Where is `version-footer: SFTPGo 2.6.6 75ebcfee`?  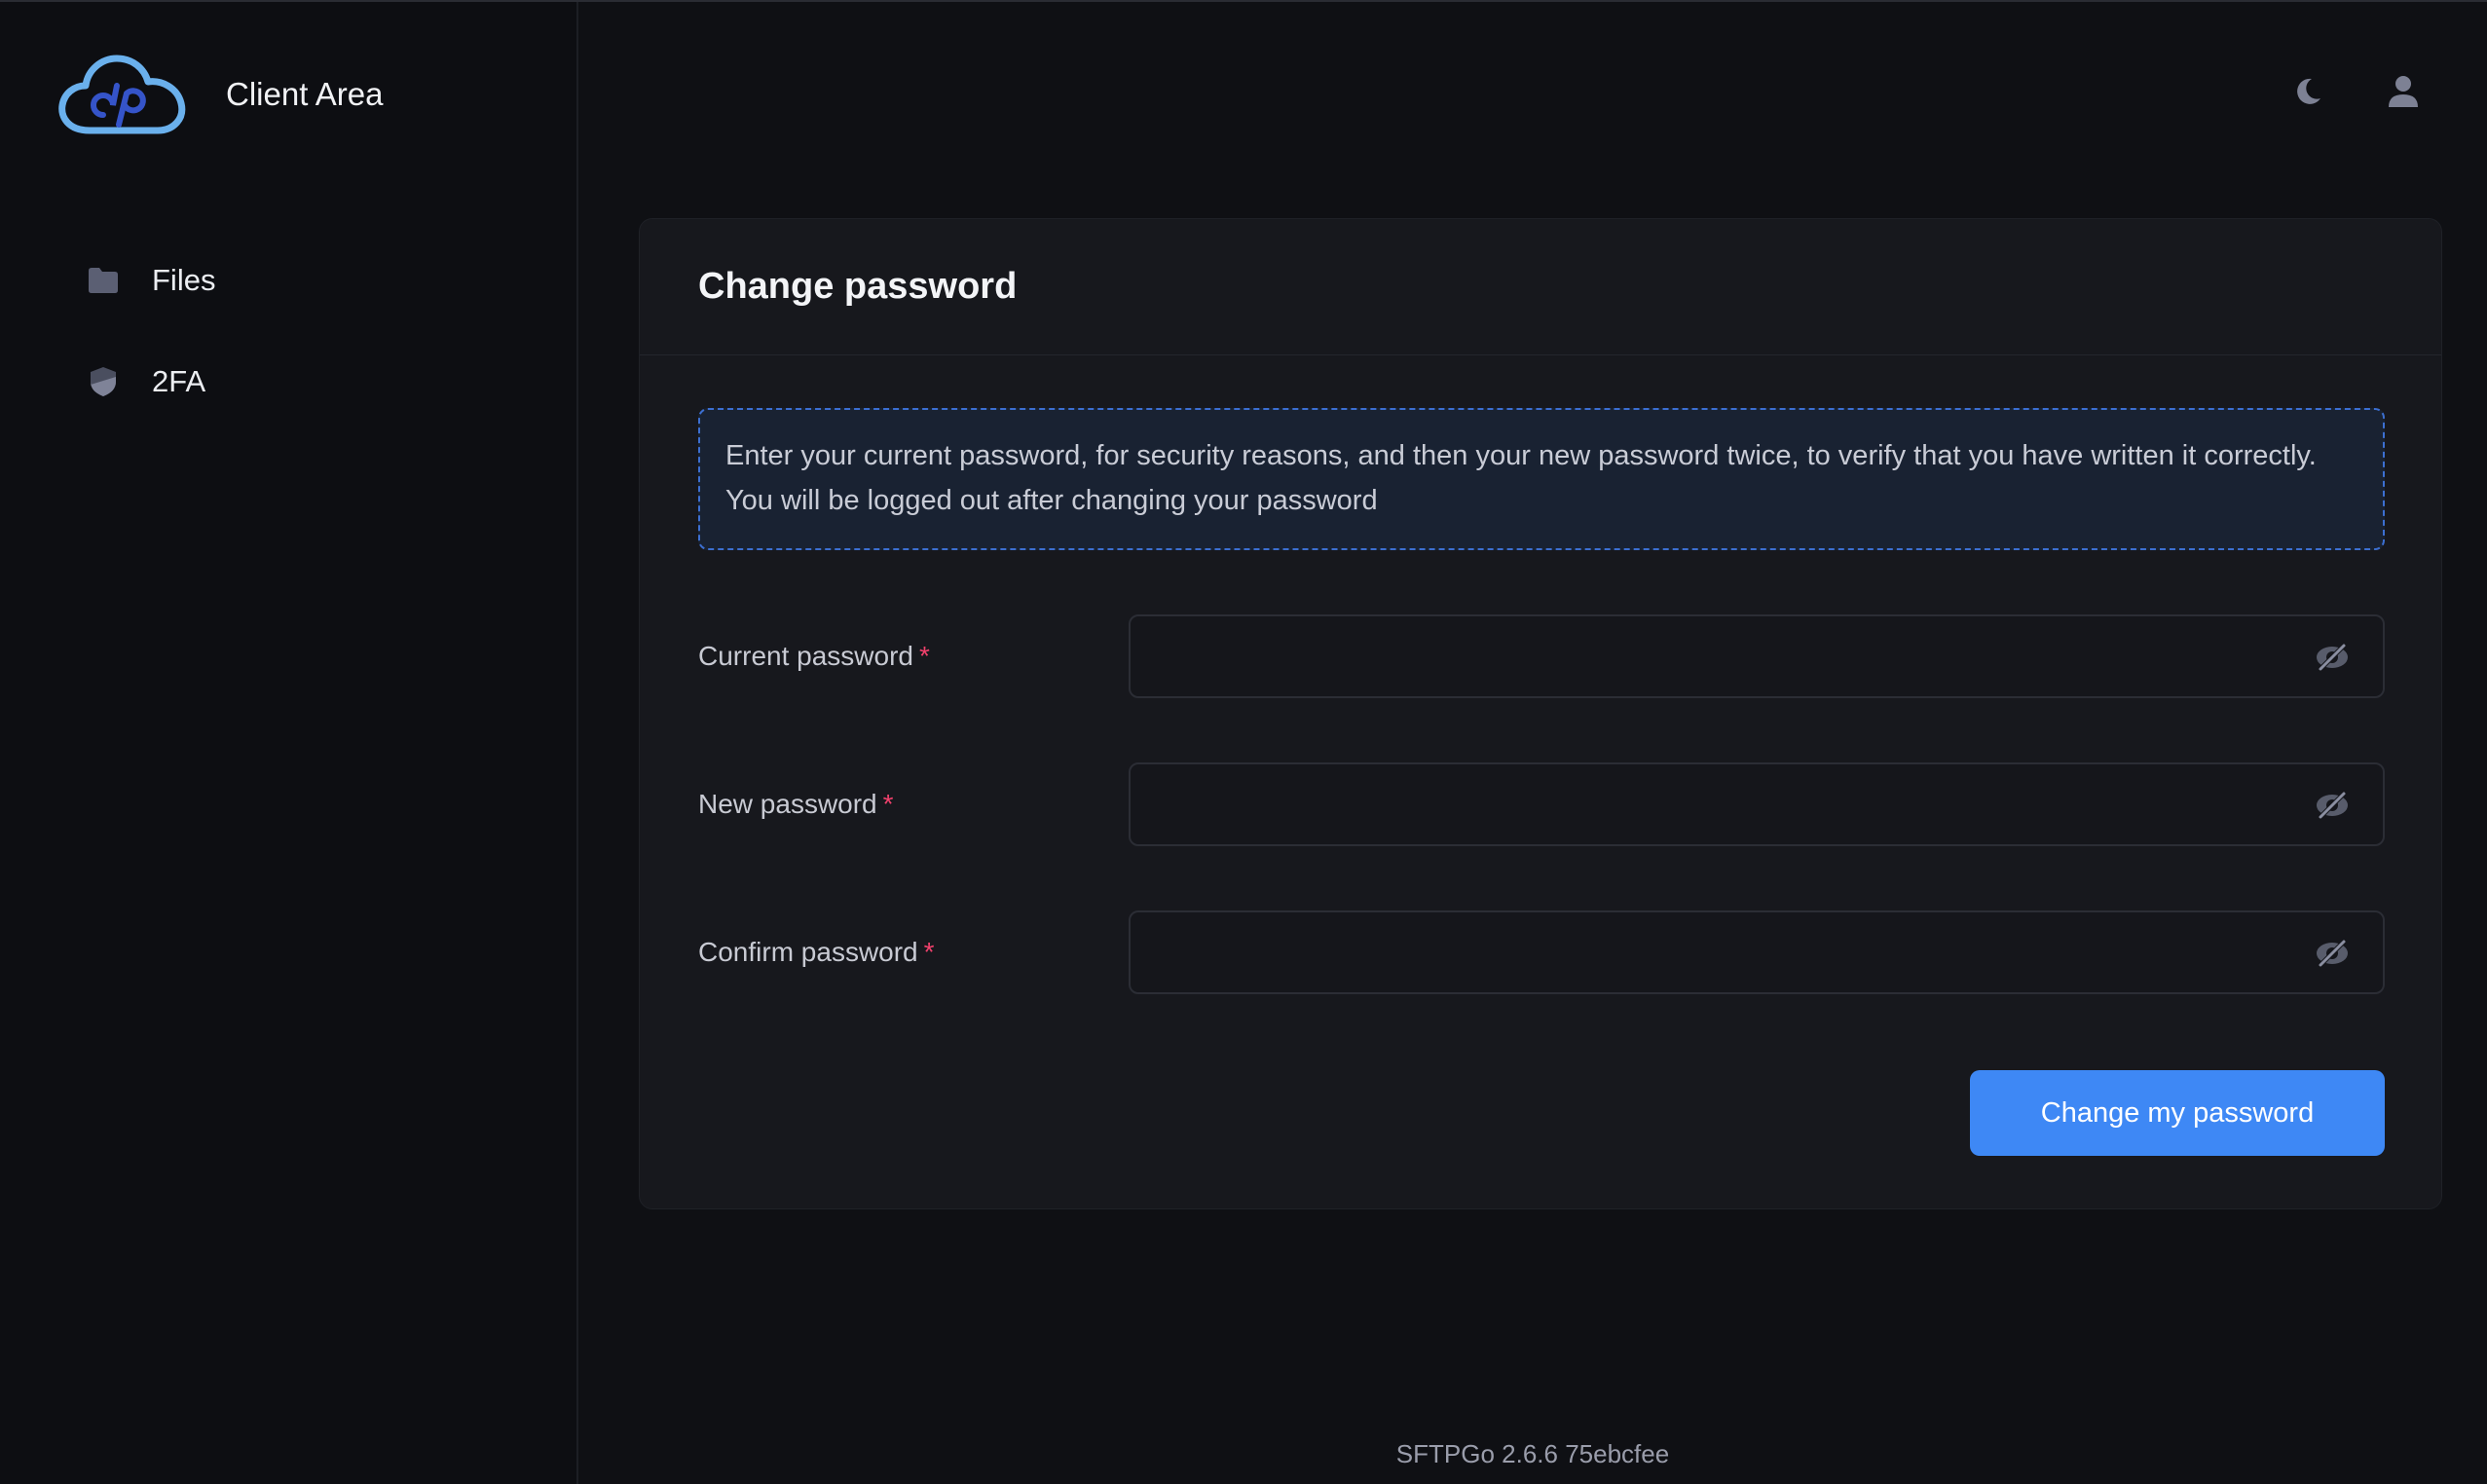 version-footer: SFTPGo 2.6.6 75ebcfee is located at coordinates (1532, 1453).